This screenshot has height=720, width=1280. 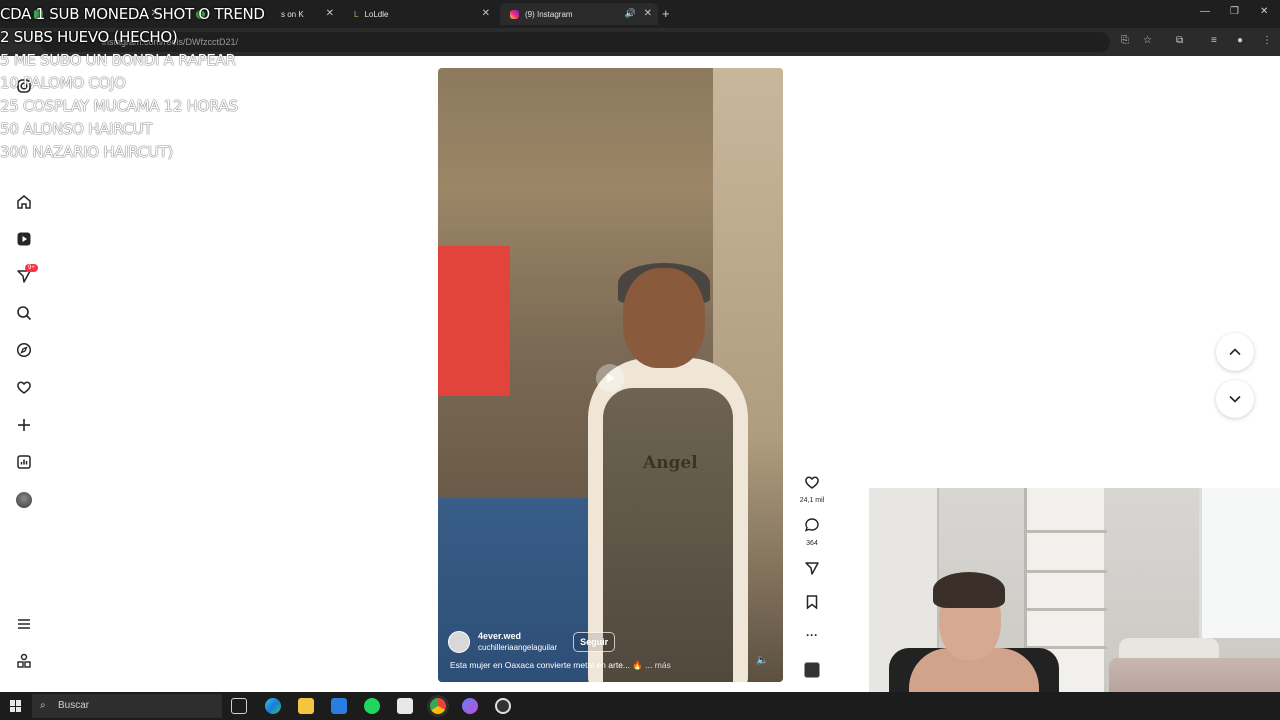 What do you see at coordinates (503, 706) in the screenshot?
I see `obs-icon` at bounding box center [503, 706].